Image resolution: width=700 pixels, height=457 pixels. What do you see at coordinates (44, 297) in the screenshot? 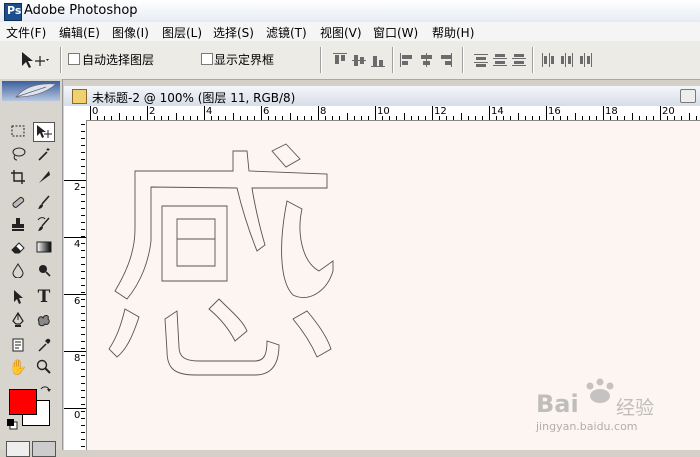
I see `type-tool-icon: T` at bounding box center [44, 297].